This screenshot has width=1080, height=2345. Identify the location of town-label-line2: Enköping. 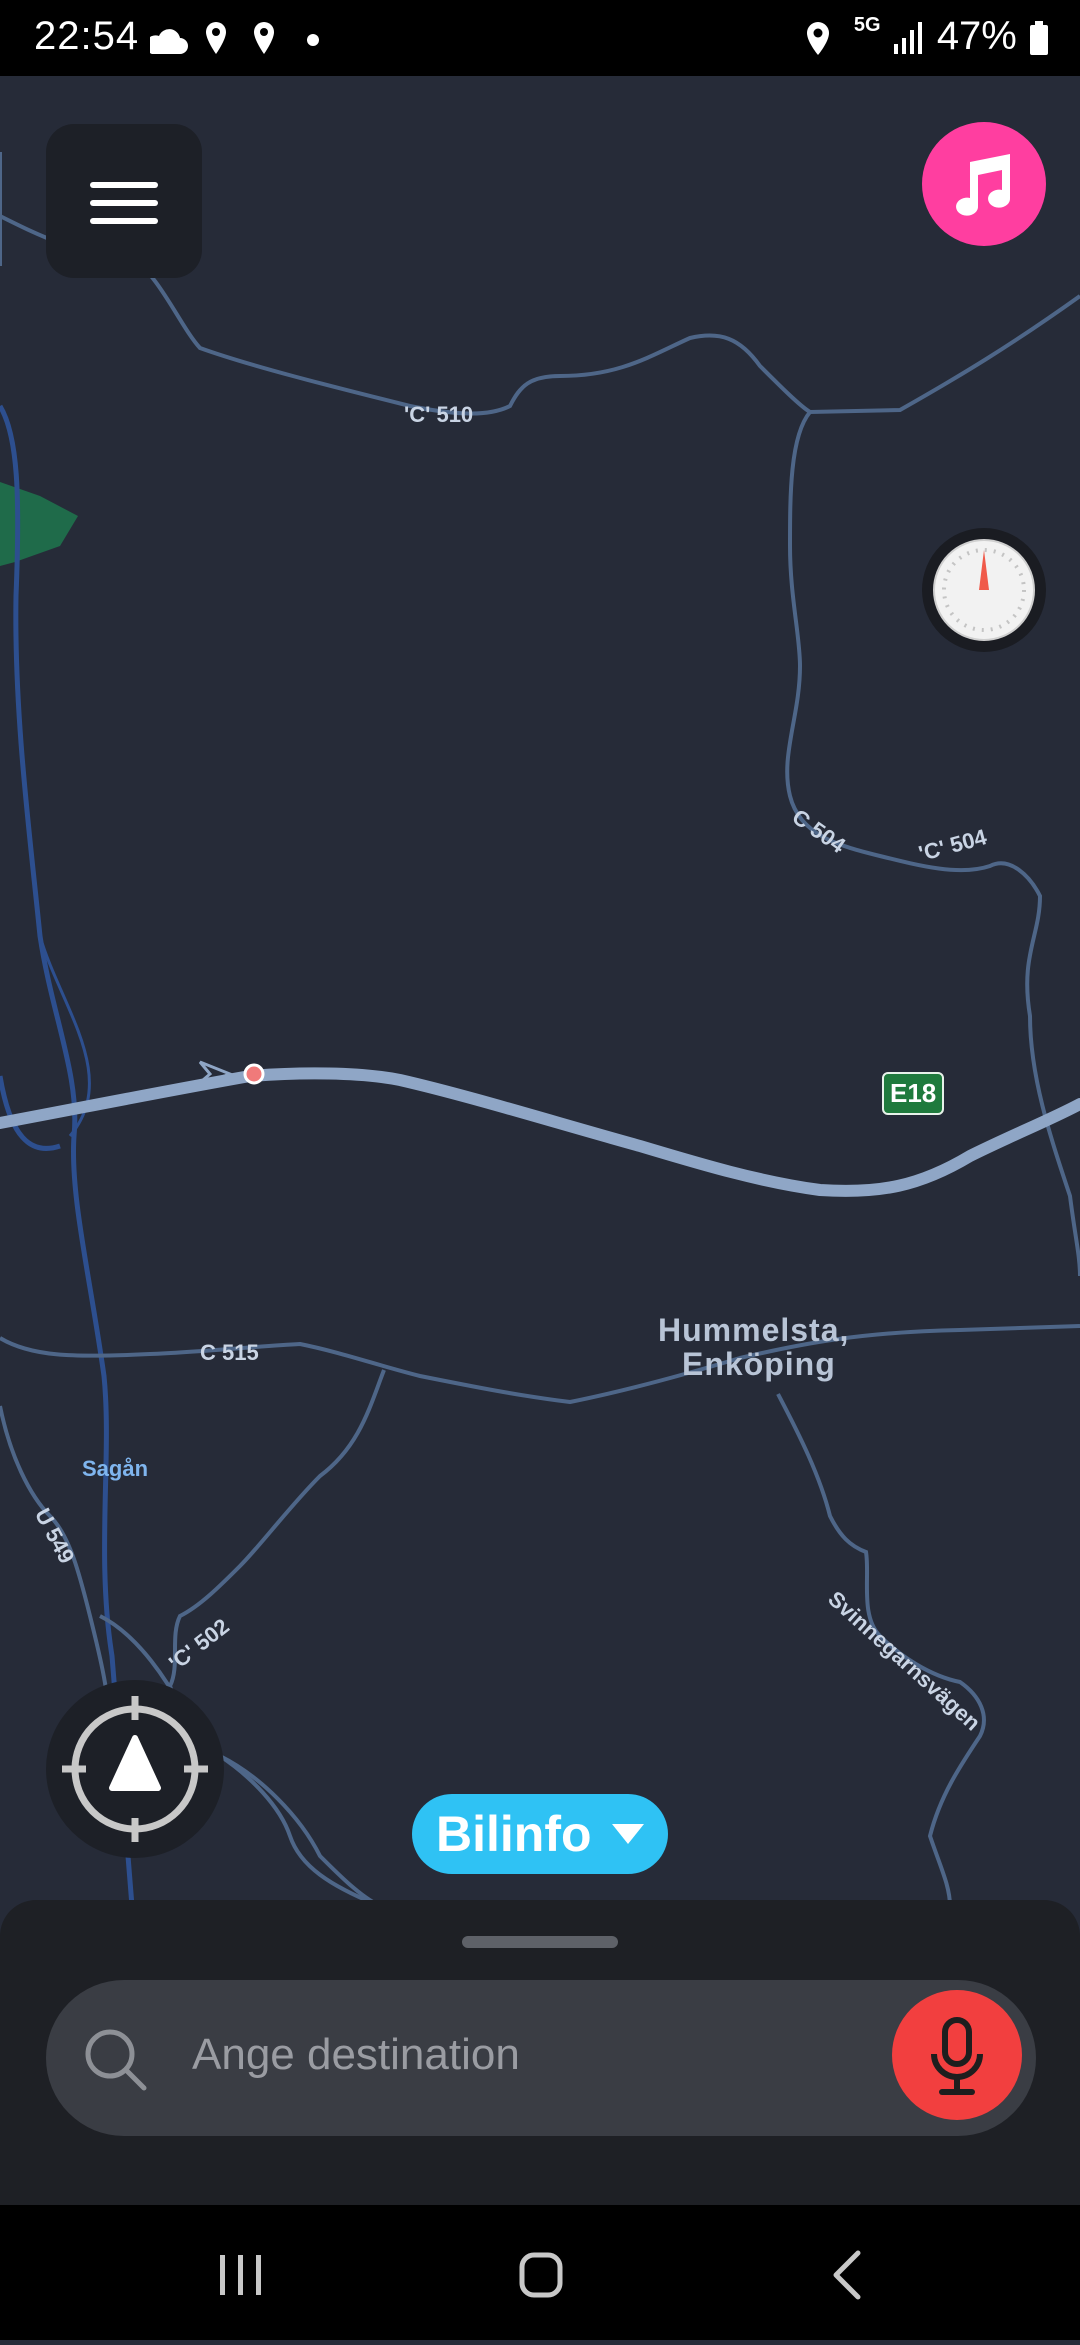
(759, 1364).